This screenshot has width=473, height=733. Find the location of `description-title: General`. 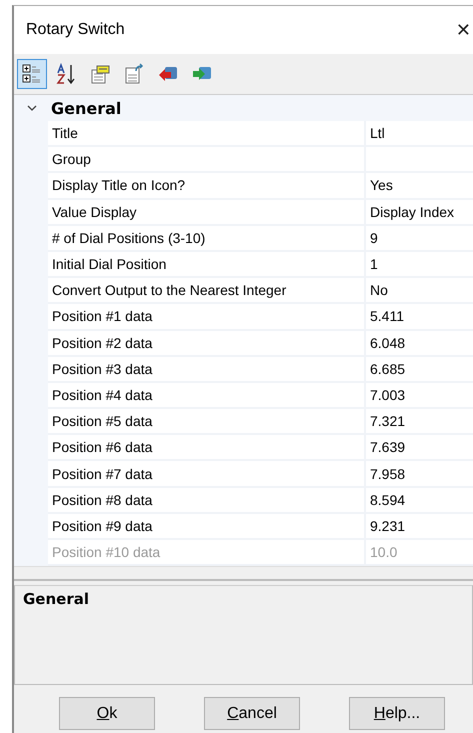

description-title: General is located at coordinates (56, 599).